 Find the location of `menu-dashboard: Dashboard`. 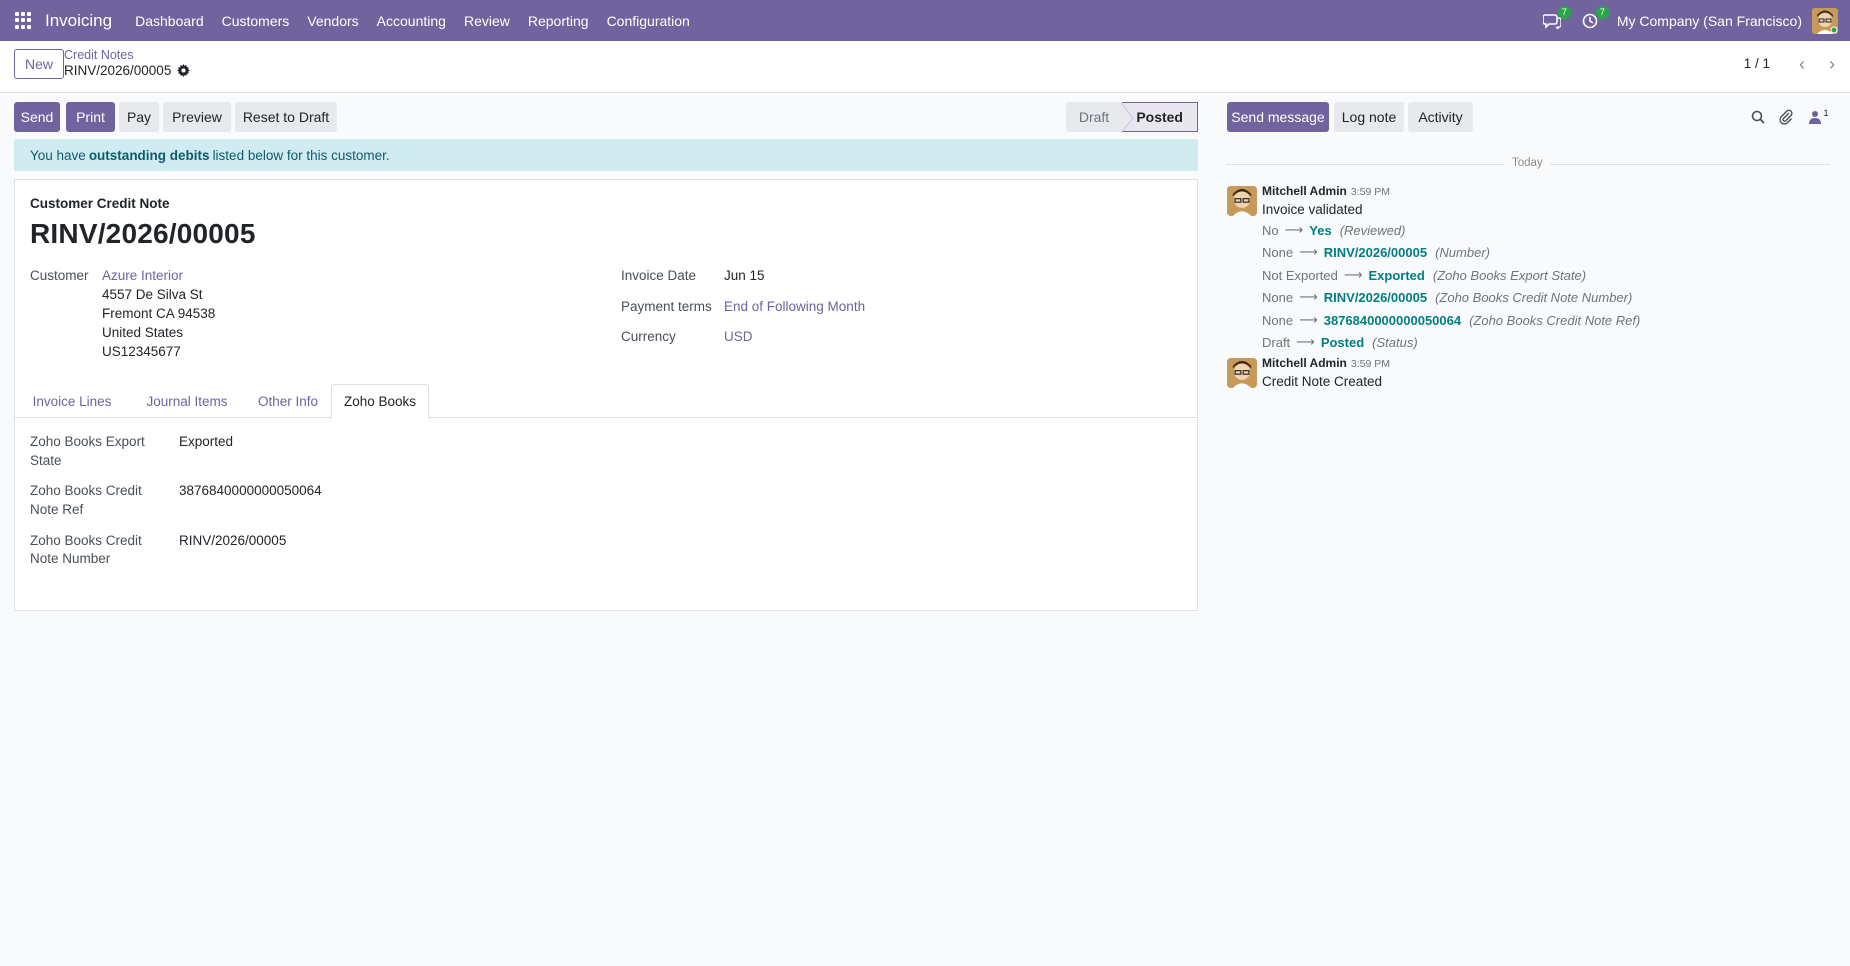

menu-dashboard: Dashboard is located at coordinates (169, 21).